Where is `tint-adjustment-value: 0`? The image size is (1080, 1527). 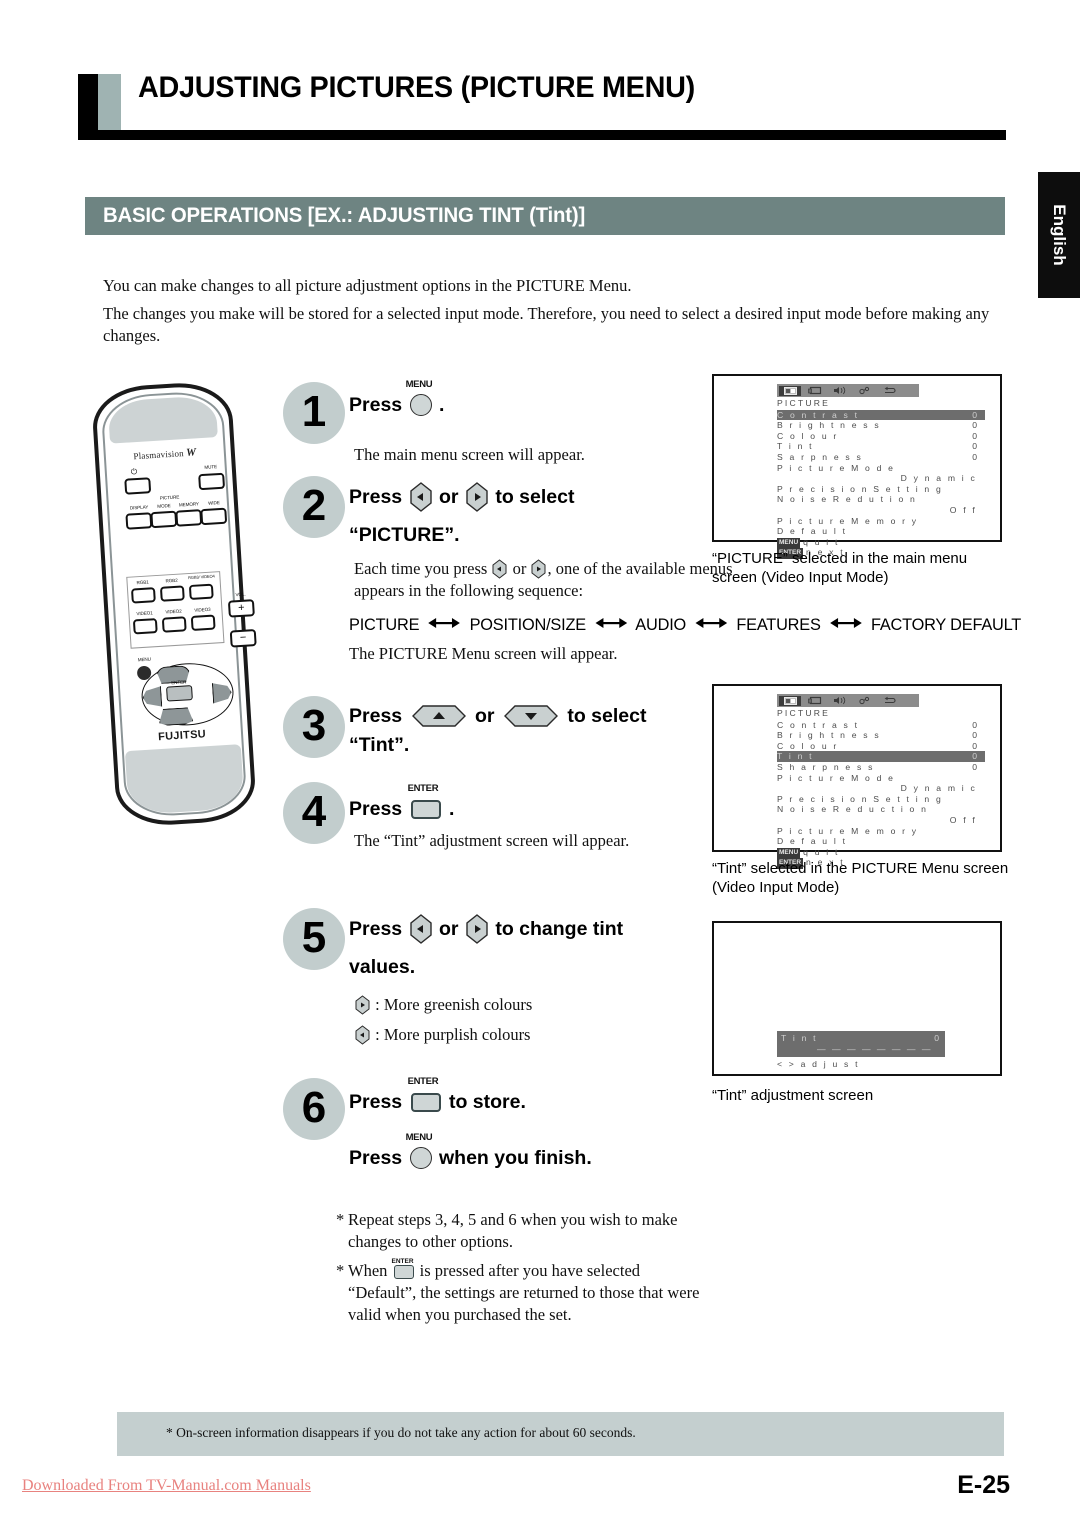 tint-adjustment-value: 0 is located at coordinates (936, 1038).